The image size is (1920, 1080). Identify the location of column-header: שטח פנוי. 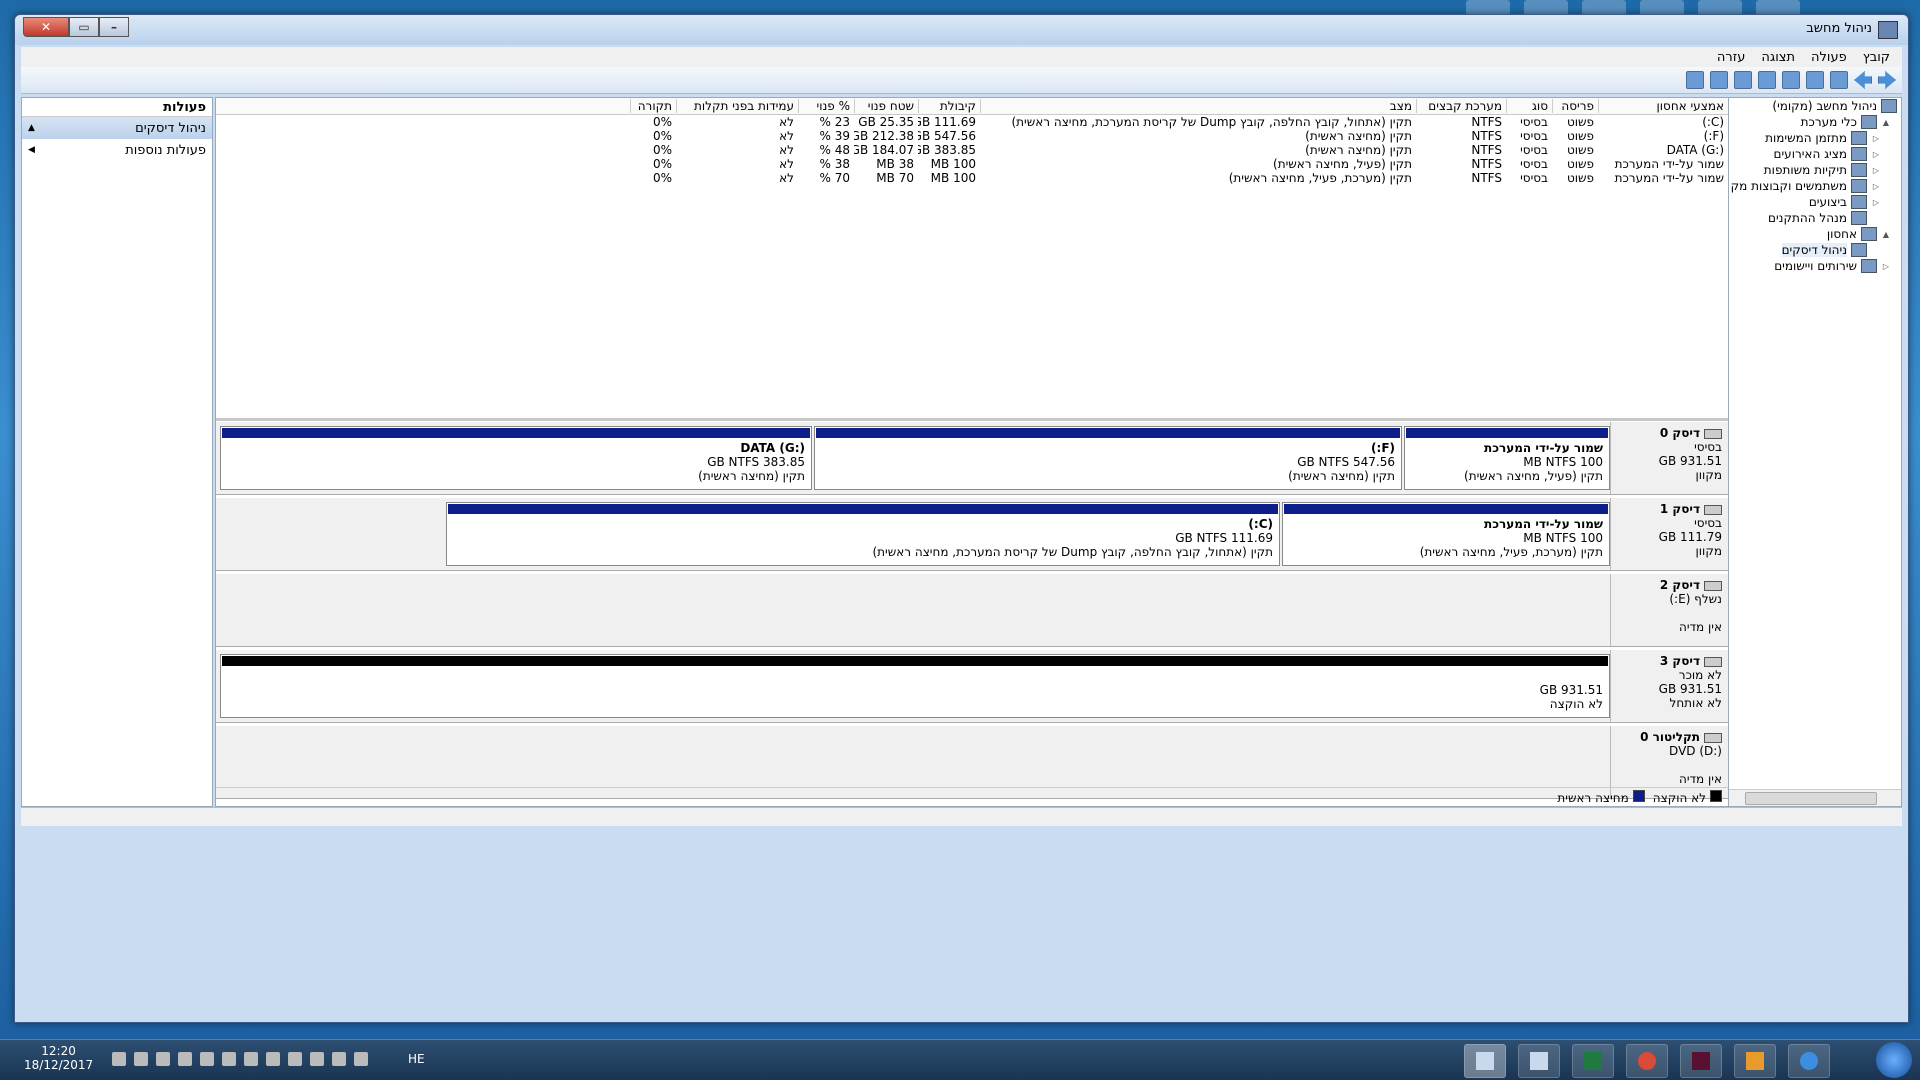
(886, 106).